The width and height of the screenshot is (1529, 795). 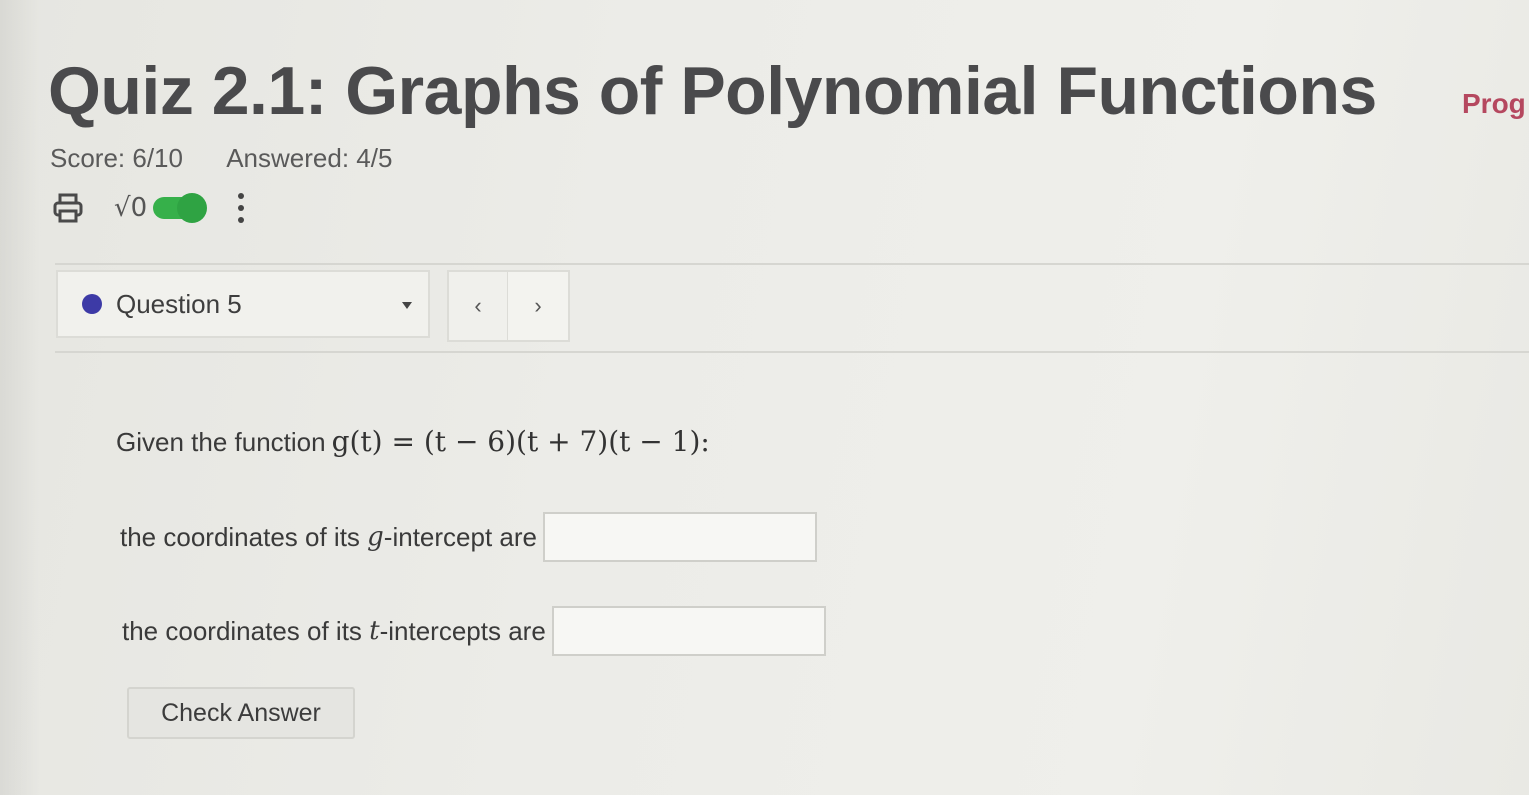 I want to click on function-expression: g(t) = (t − 6)(t + 7)(t − 1):, so click(x=520, y=441).